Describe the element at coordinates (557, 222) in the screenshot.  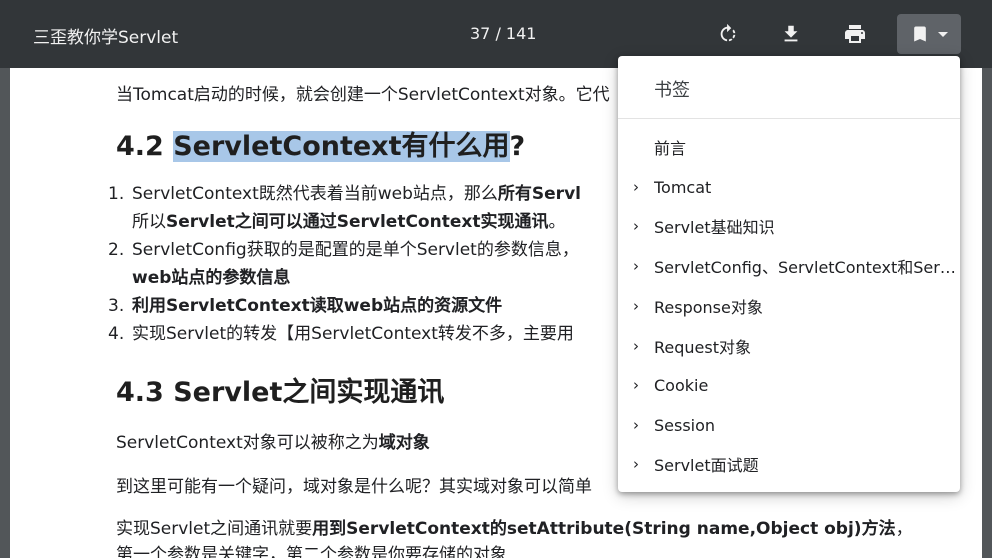
I see `list-text: 。` at that location.